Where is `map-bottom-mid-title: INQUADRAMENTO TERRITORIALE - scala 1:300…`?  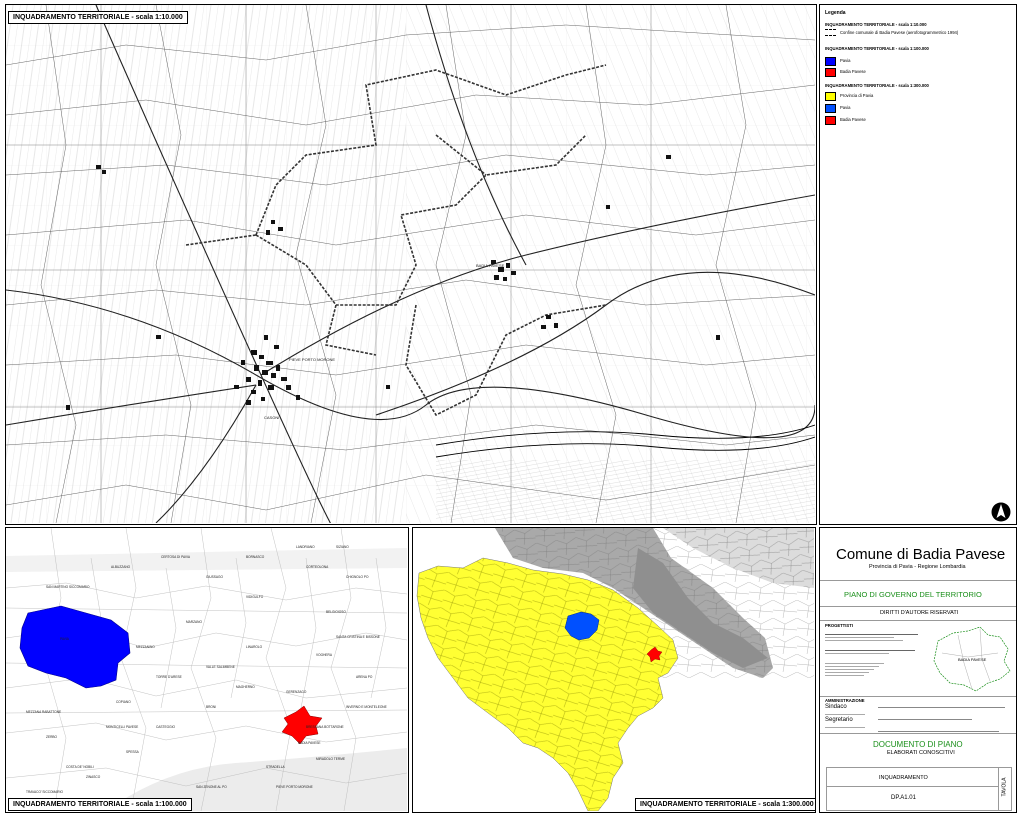
map-bottom-mid-title: INQUADRAMENTO TERRITORIALE - scala 1:300… is located at coordinates (725, 804).